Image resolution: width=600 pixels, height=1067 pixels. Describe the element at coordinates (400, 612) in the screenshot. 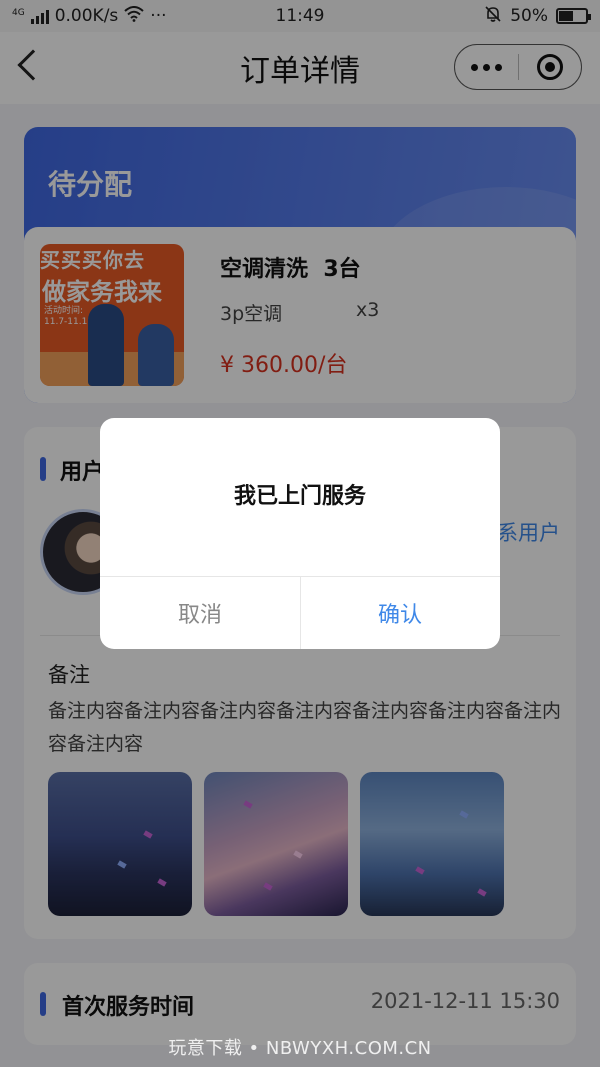

I see `confirm-button: 确认` at that location.